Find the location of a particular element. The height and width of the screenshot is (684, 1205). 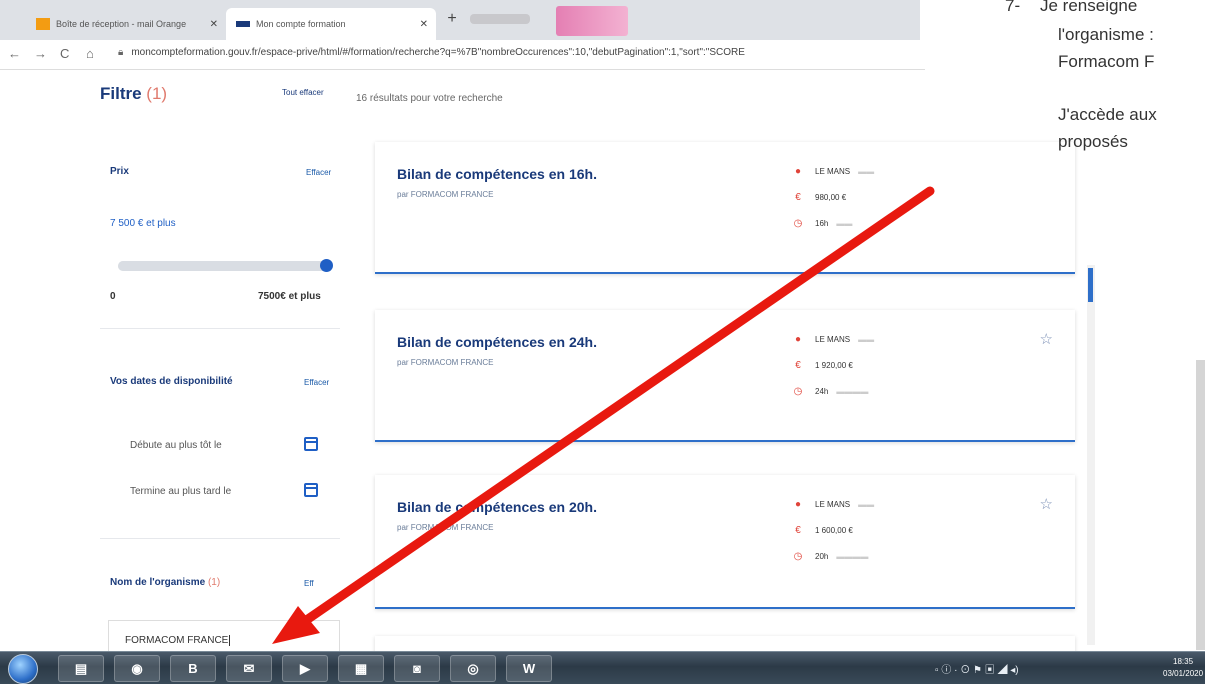

new-tab-button: + is located at coordinates (452, 20).